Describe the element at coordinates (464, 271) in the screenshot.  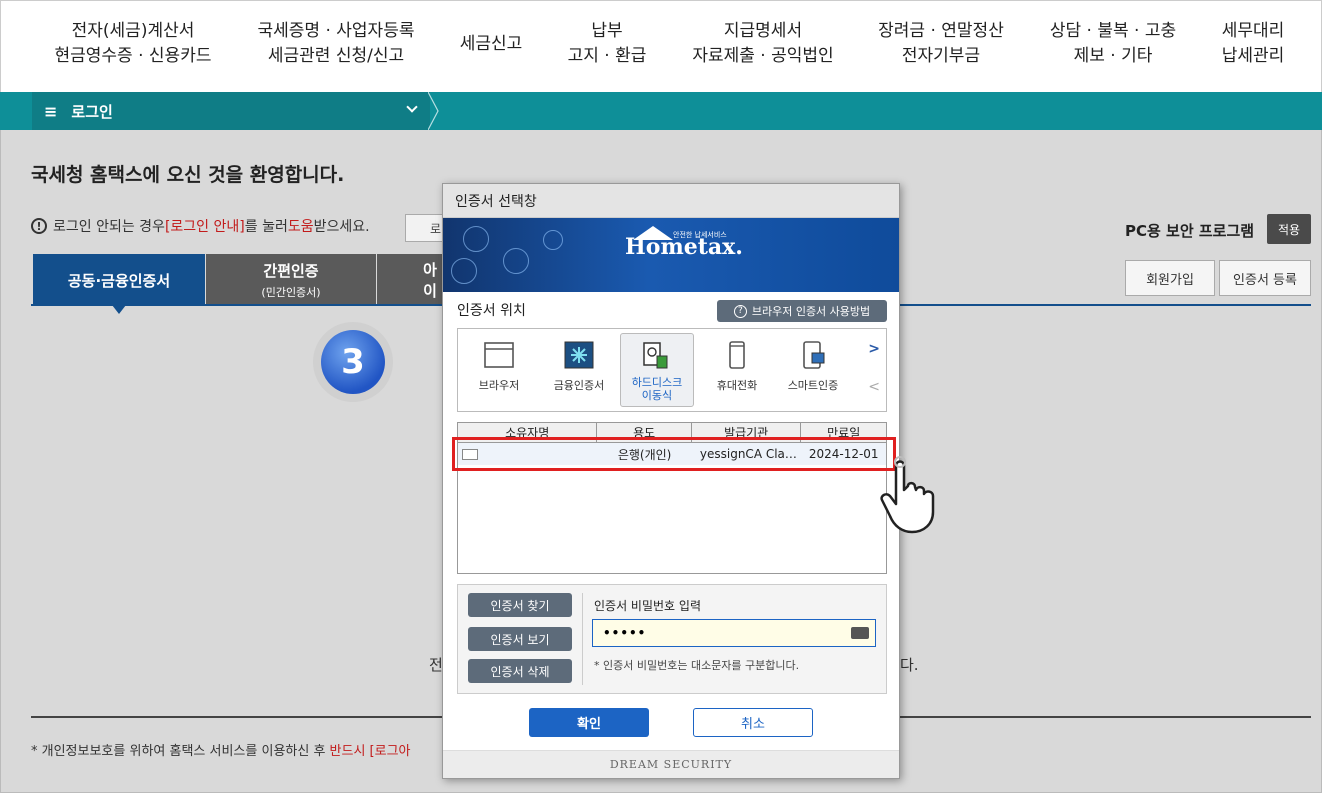
I see `lock-icon` at that location.